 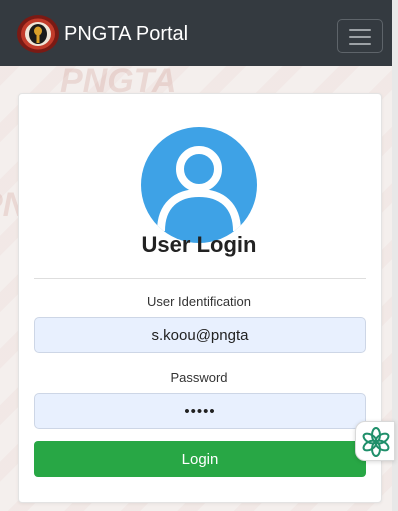 I want to click on assistant-widget-button, so click(x=375, y=441).